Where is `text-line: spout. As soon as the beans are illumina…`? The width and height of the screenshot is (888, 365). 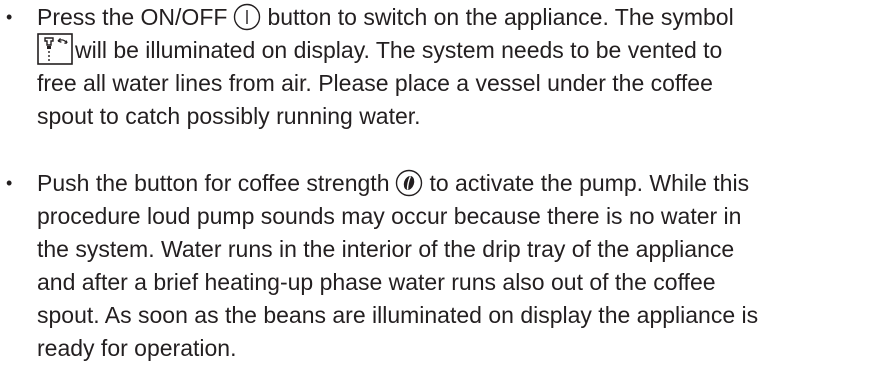
text-line: spout. As soon as the beans are illumina… is located at coordinates (398, 315).